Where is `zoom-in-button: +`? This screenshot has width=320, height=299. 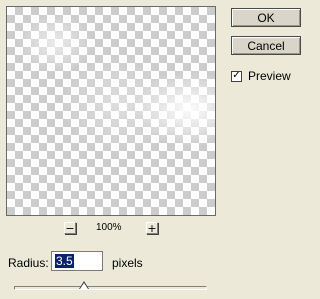 zoom-in-button: + is located at coordinates (152, 228).